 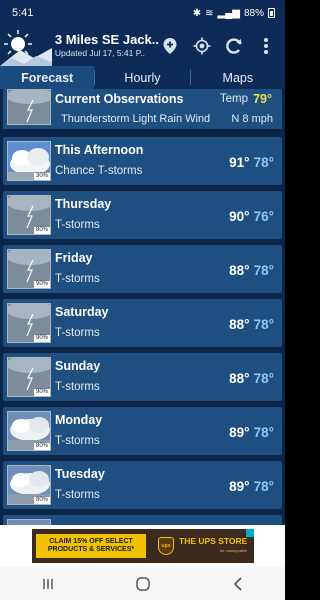 I want to click on ad-brand-text: THE UPS STORE be unstoppable, so click(x=213, y=546).